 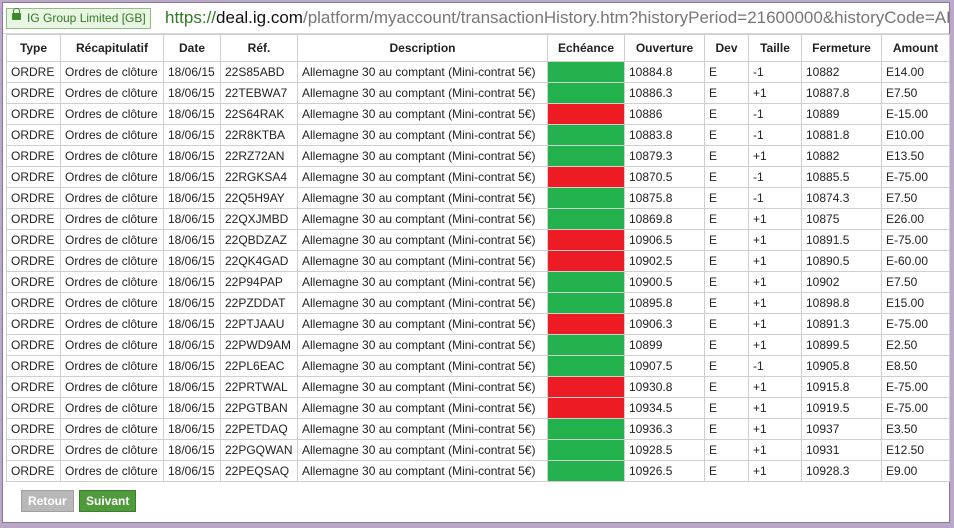 I want to click on cell-ref: 22S64RAK, so click(x=259, y=114).